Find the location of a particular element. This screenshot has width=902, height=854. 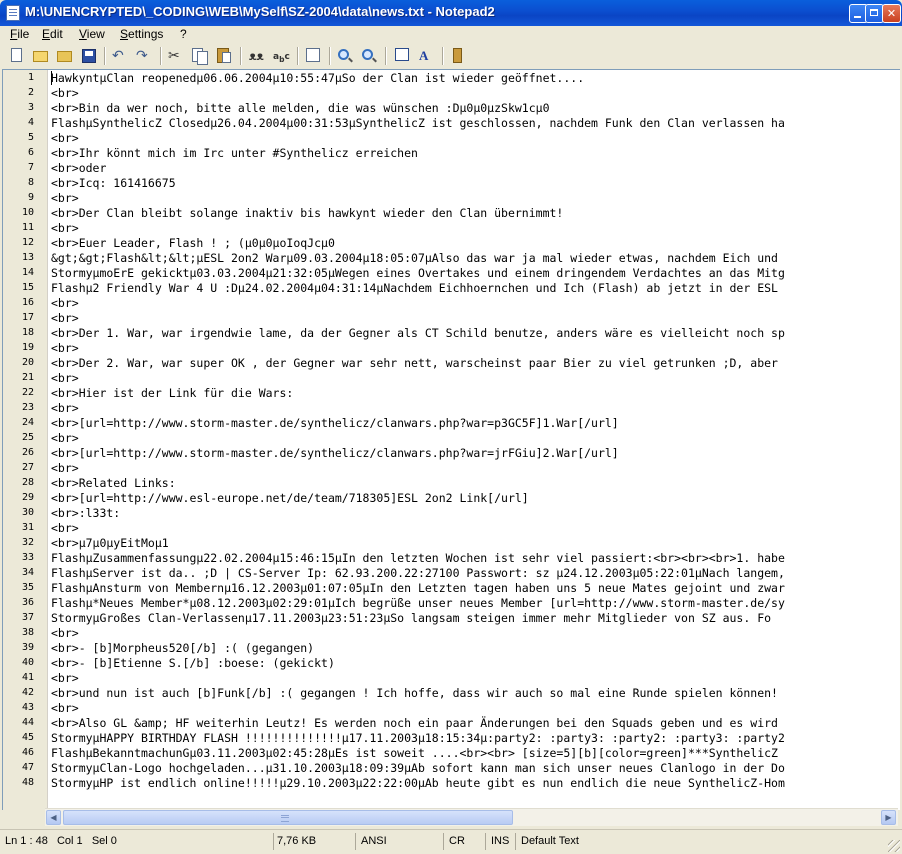

line-number: 8 is located at coordinates (30, 182).